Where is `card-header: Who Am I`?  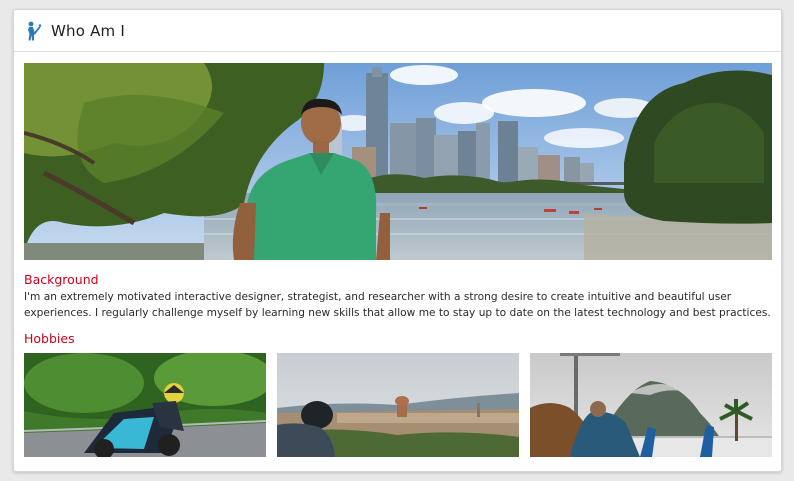 card-header: Who Am I is located at coordinates (397, 31).